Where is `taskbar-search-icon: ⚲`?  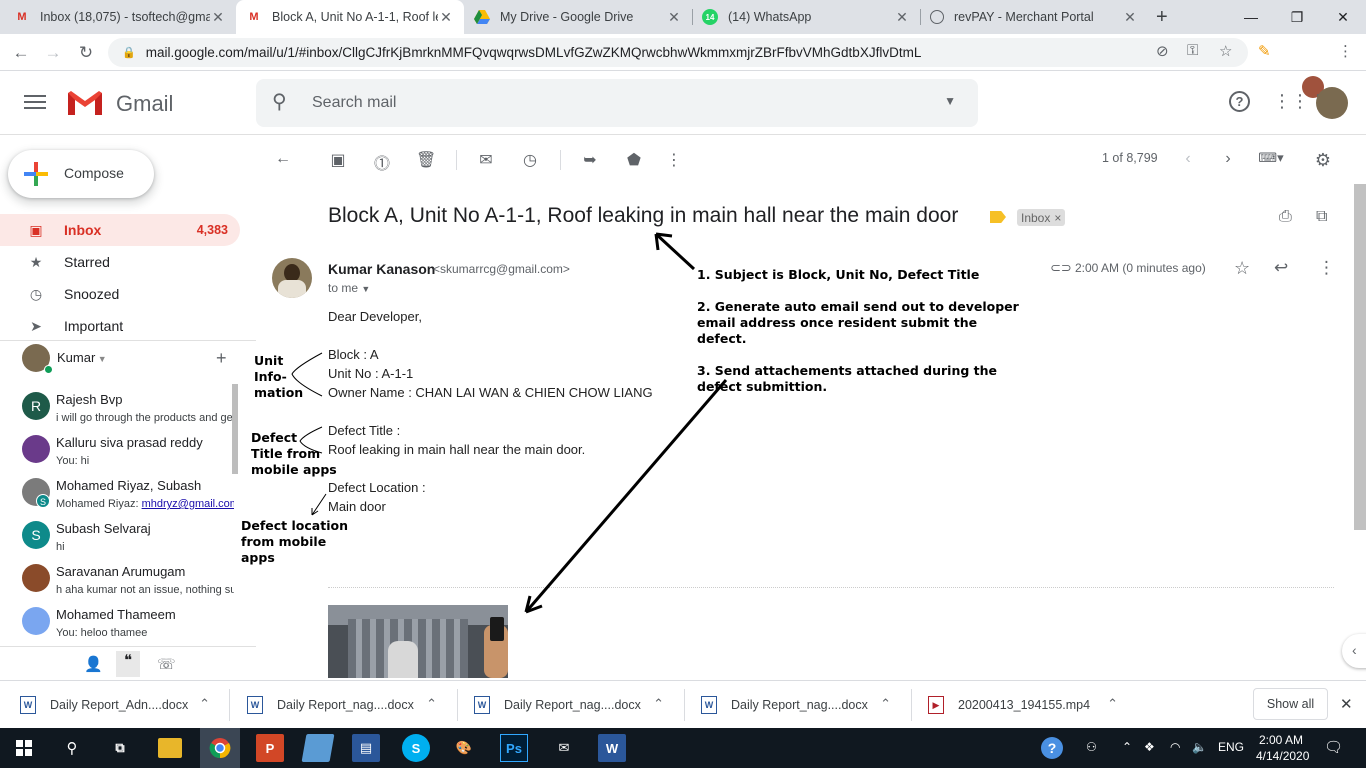
taskbar-search-icon: ⚲ is located at coordinates (72, 748).